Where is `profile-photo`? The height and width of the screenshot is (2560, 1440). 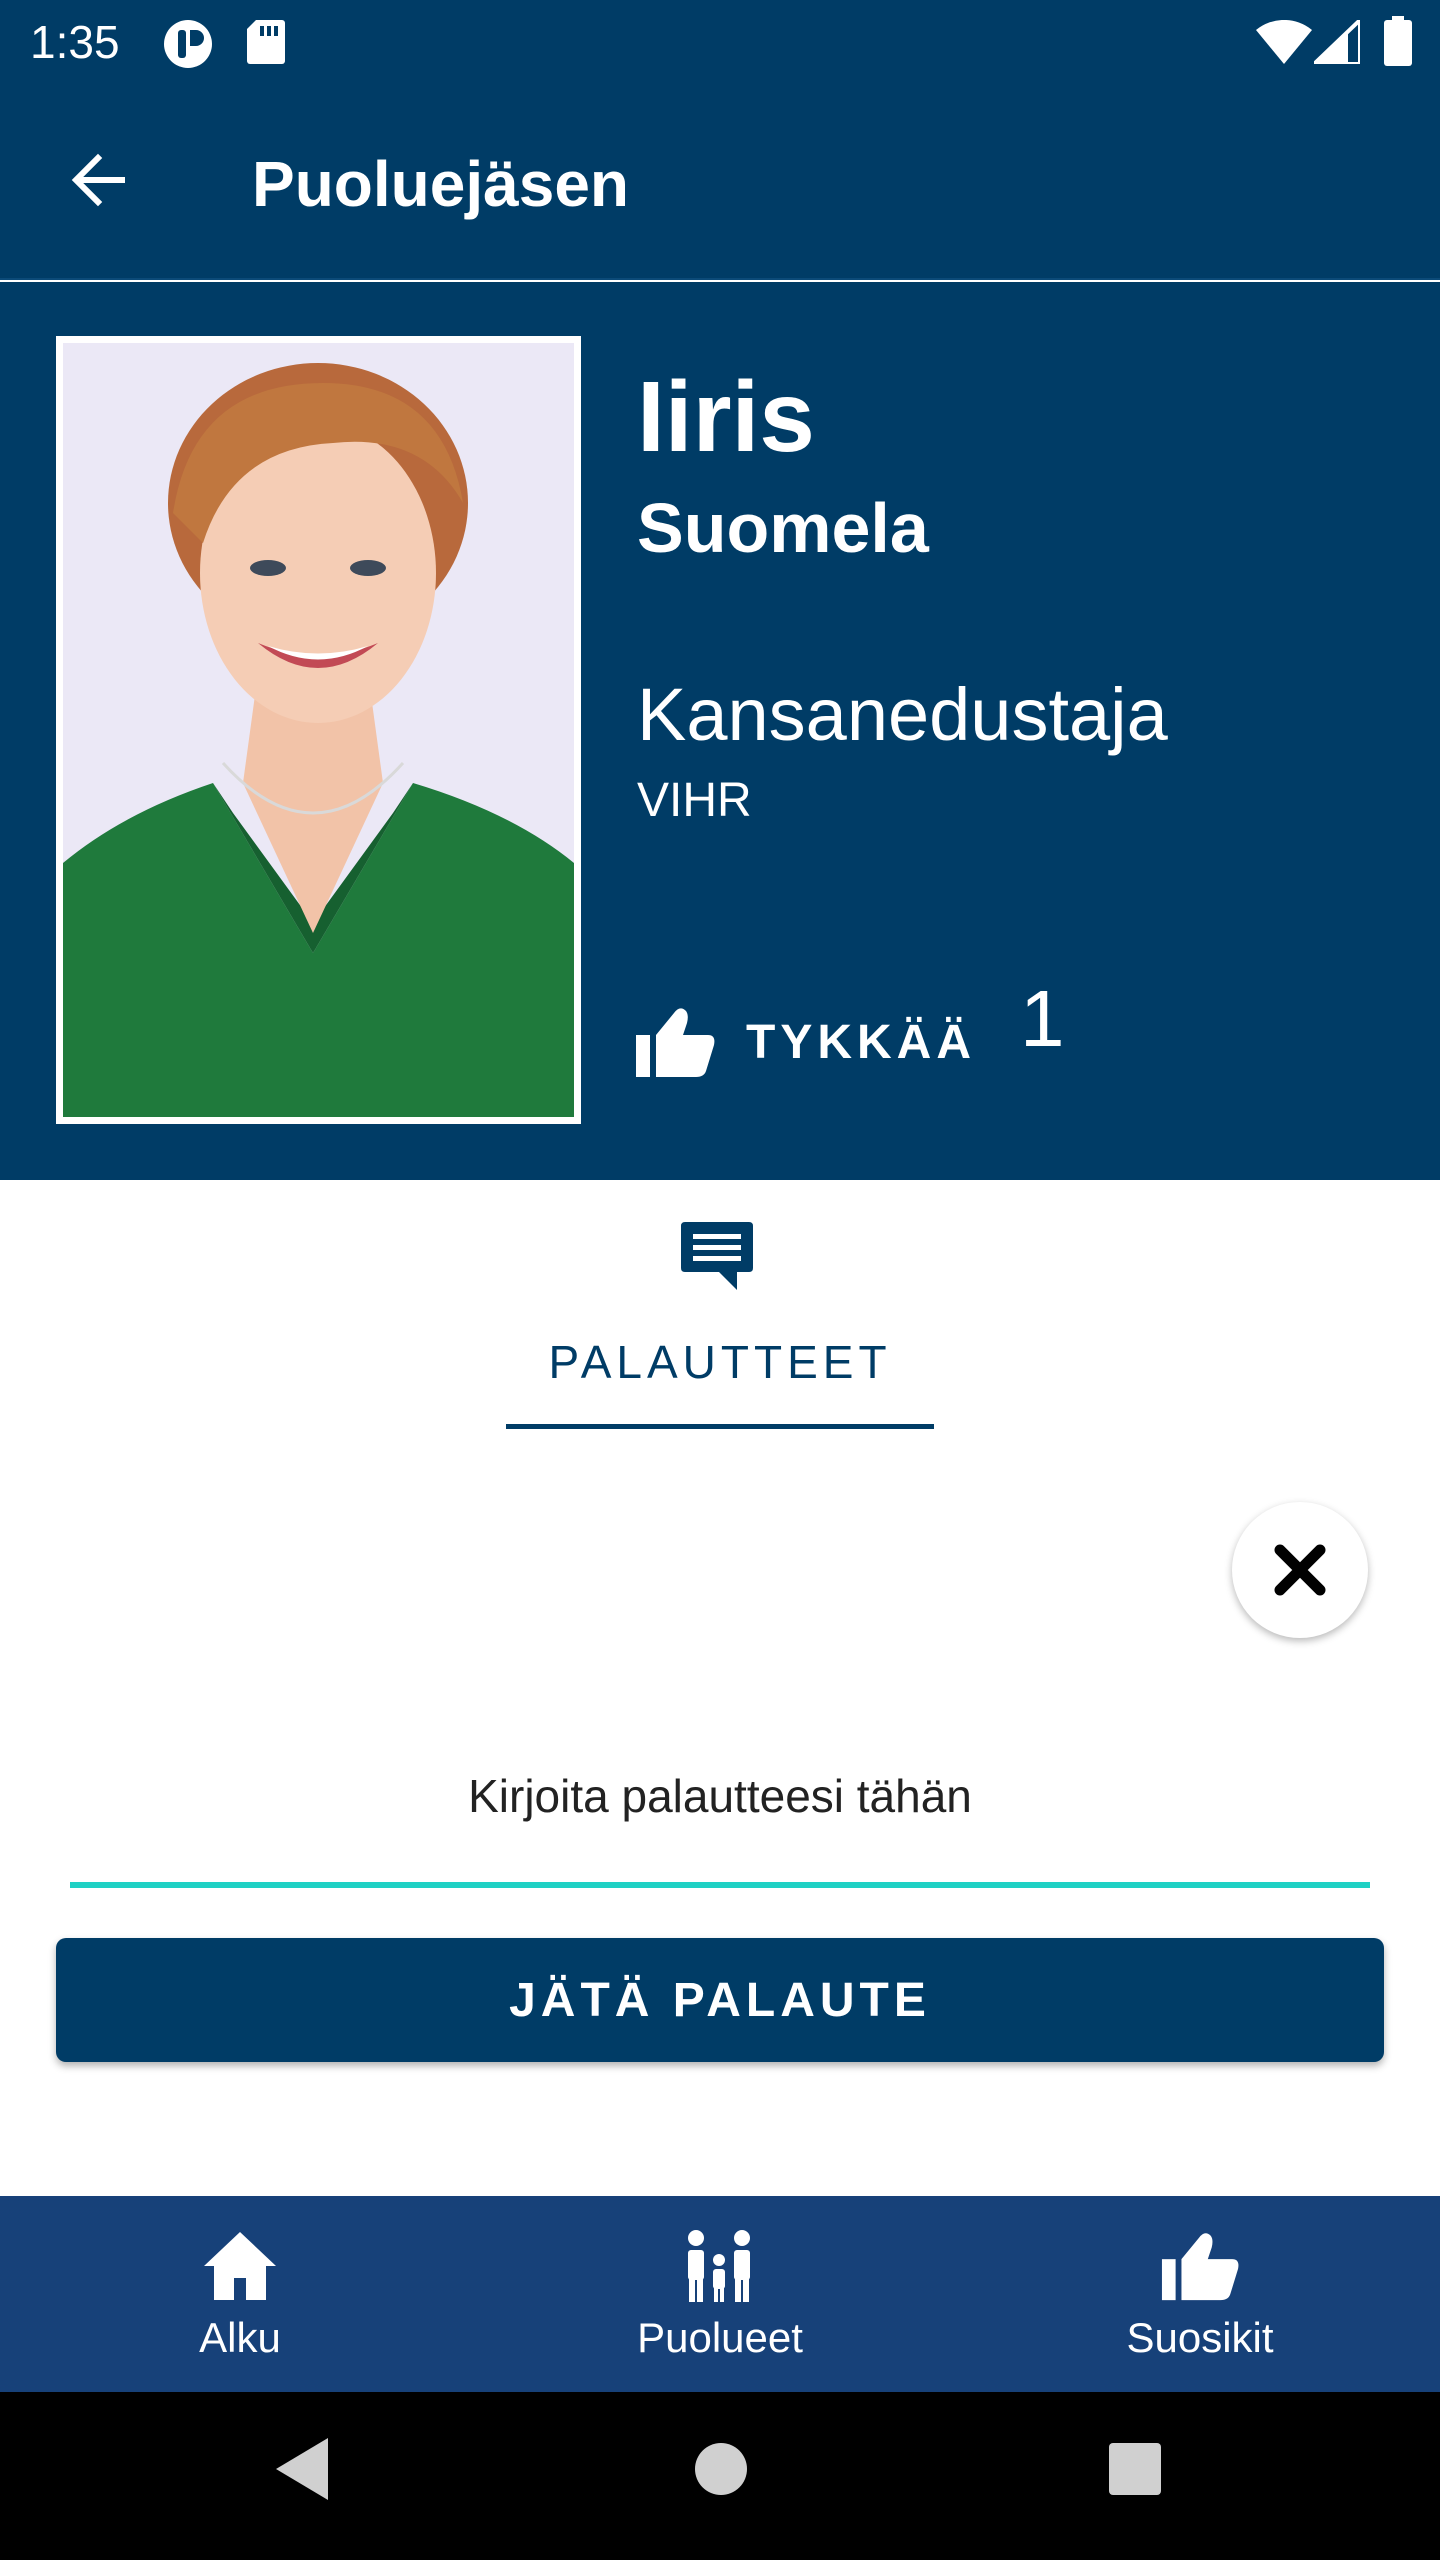
profile-photo is located at coordinates (318, 730).